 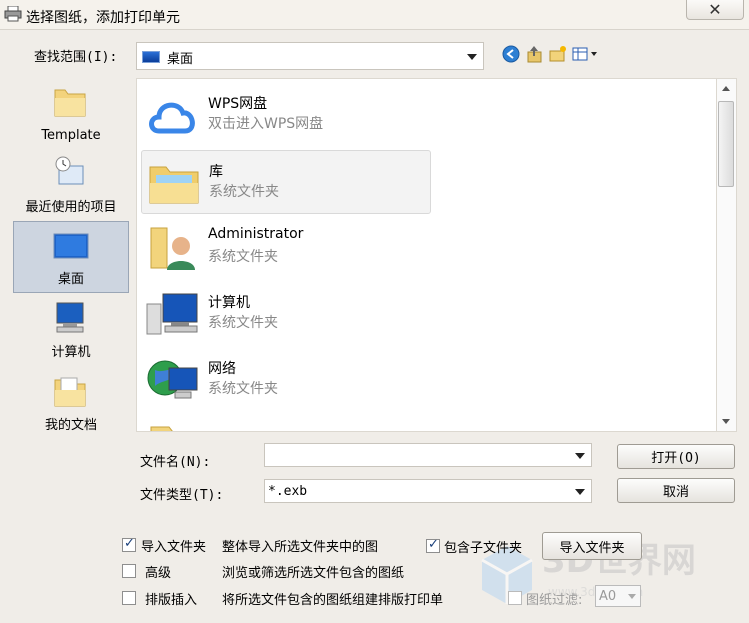 What do you see at coordinates (174, 185) in the screenshot?
I see `library-folder-icon` at bounding box center [174, 185].